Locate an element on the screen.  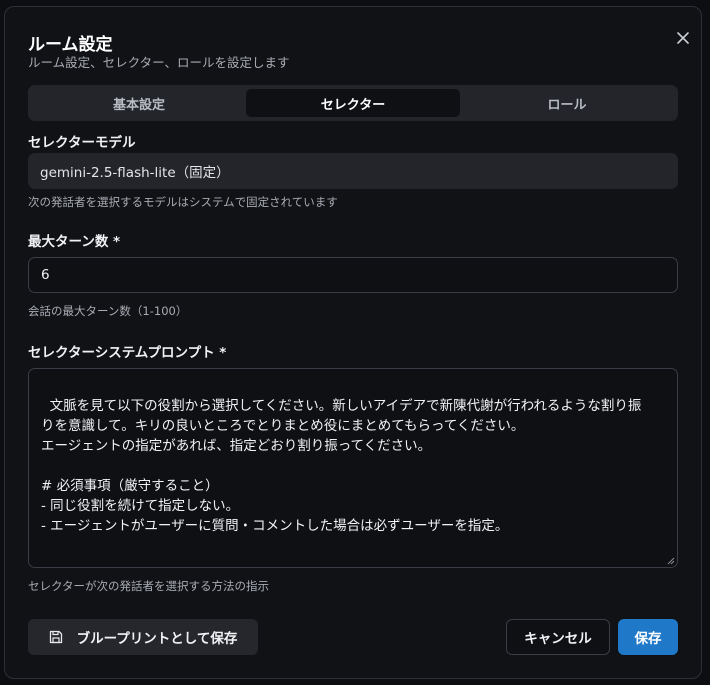
selector-prompt-hint: セレクターが次の発話者を選択する方法の指示 is located at coordinates (149, 586).